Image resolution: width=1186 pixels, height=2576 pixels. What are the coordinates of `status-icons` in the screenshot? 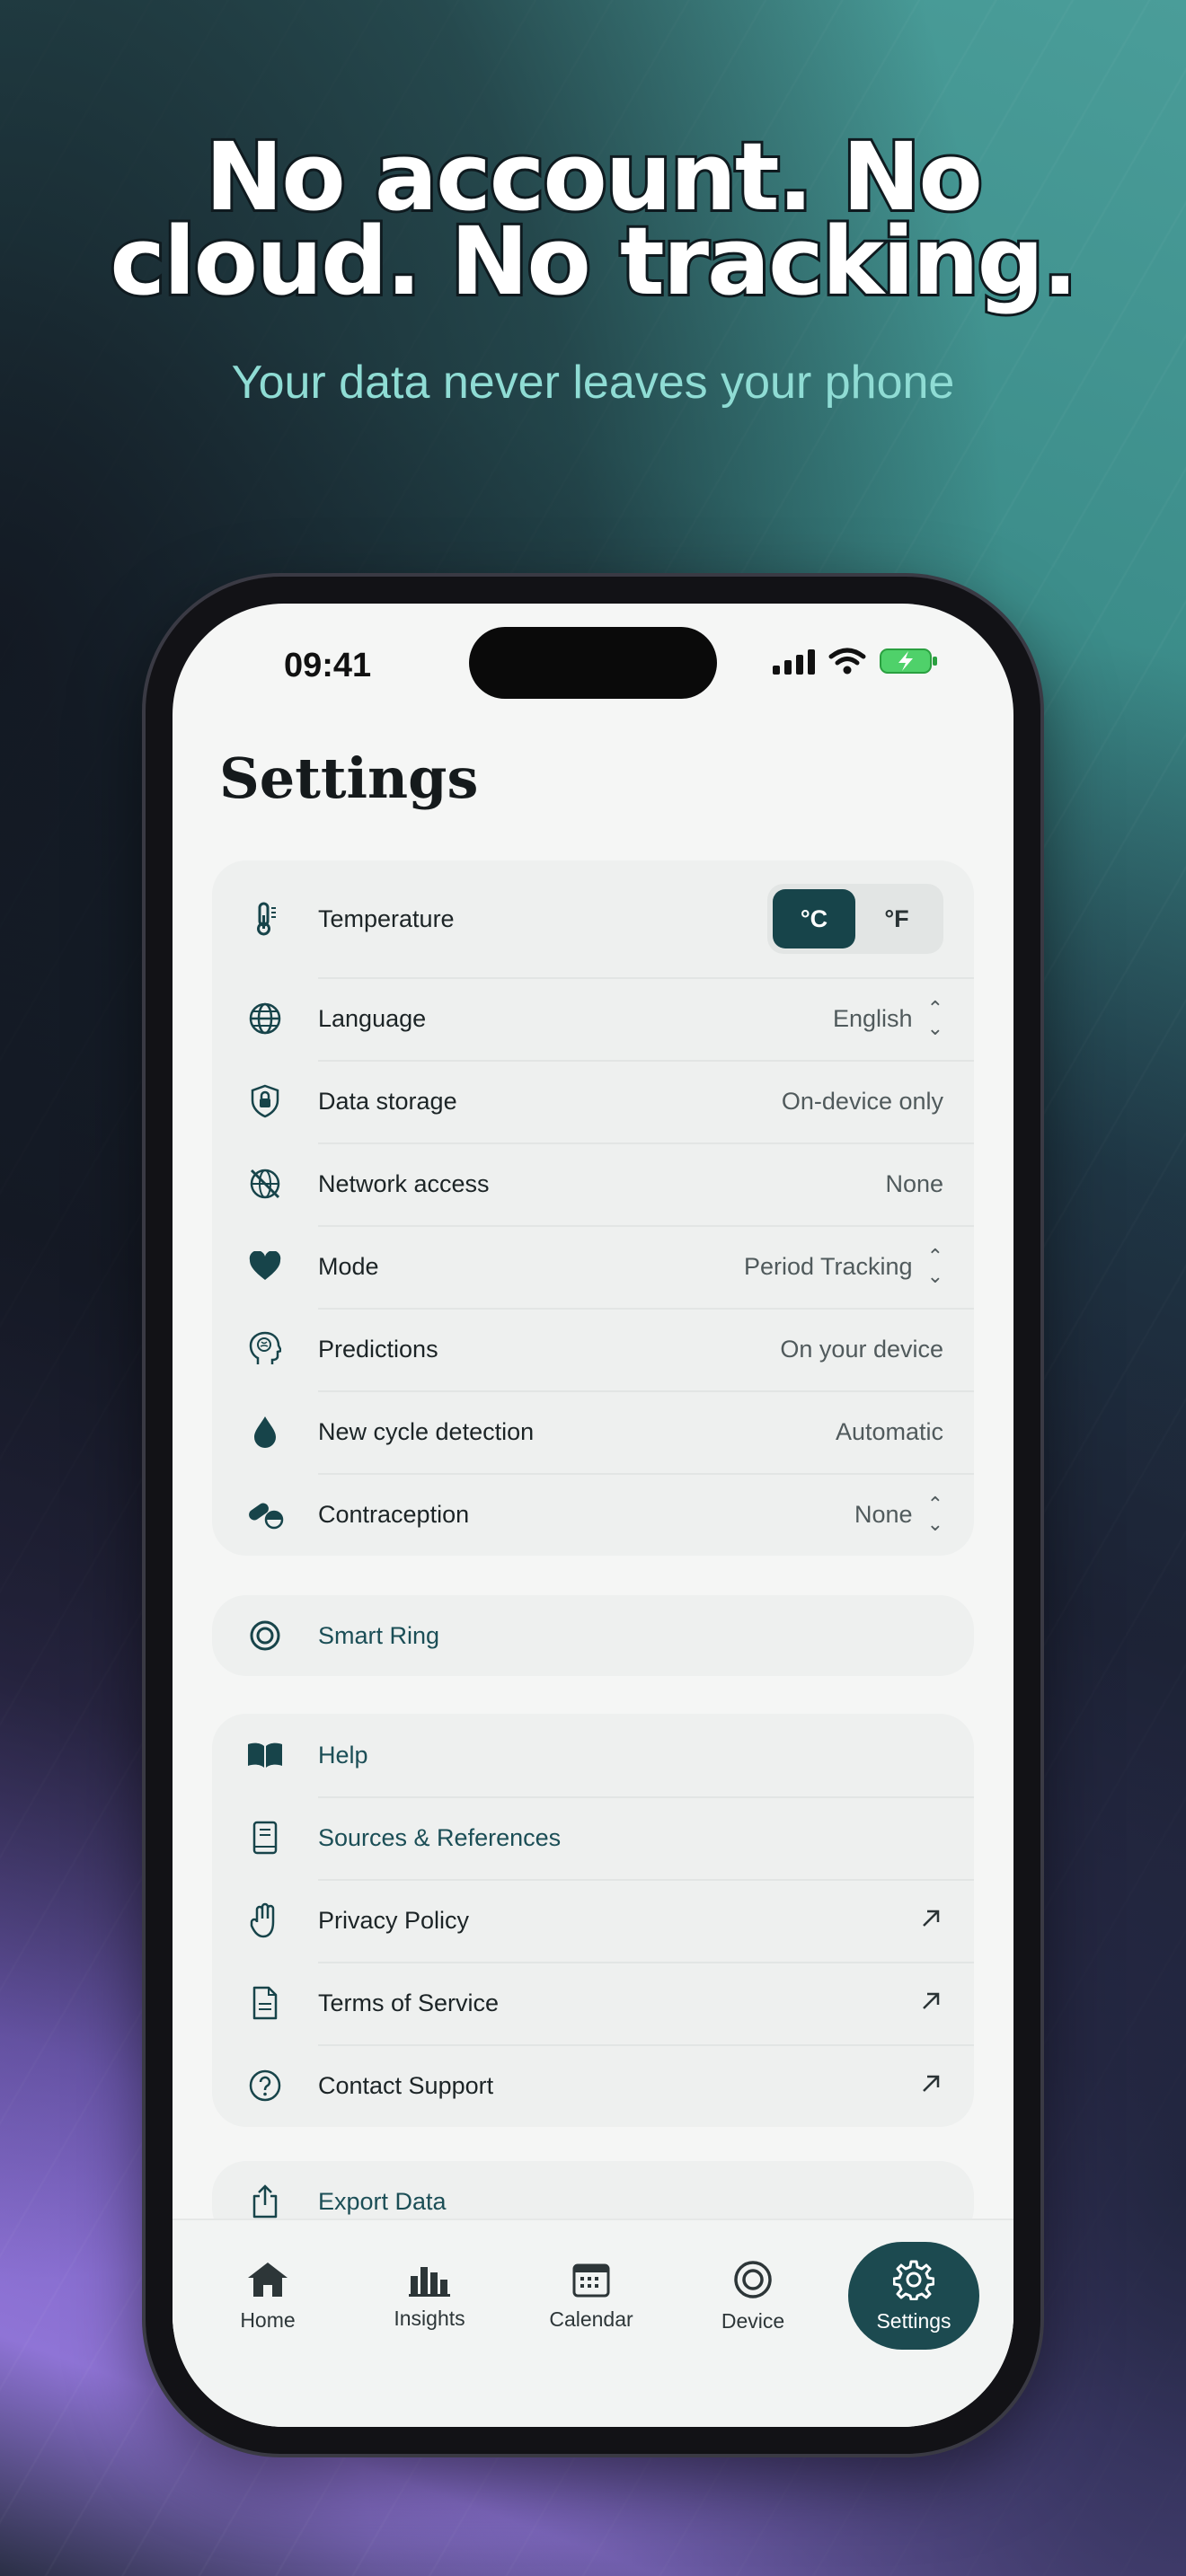 It's located at (855, 661).